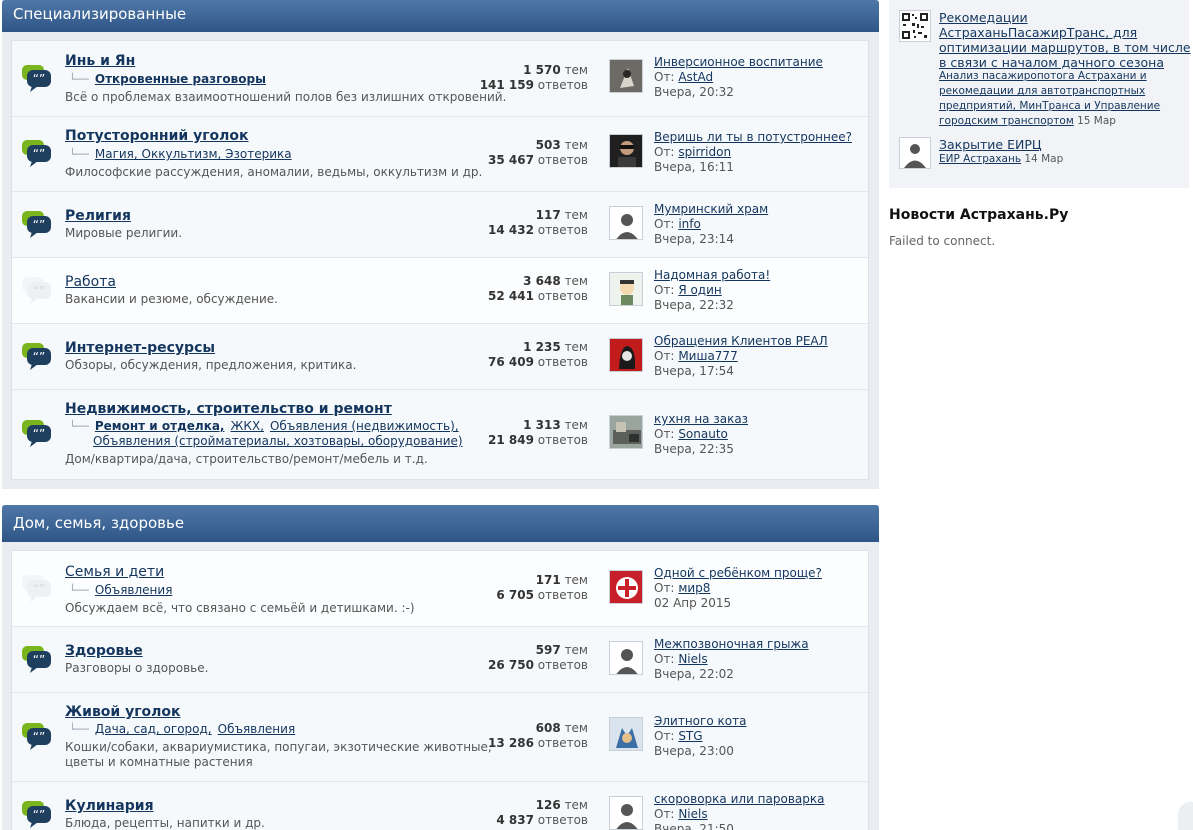 This screenshot has width=1193, height=830. I want to click on subforum-link: Объявления (недвижимость),, so click(364, 426).